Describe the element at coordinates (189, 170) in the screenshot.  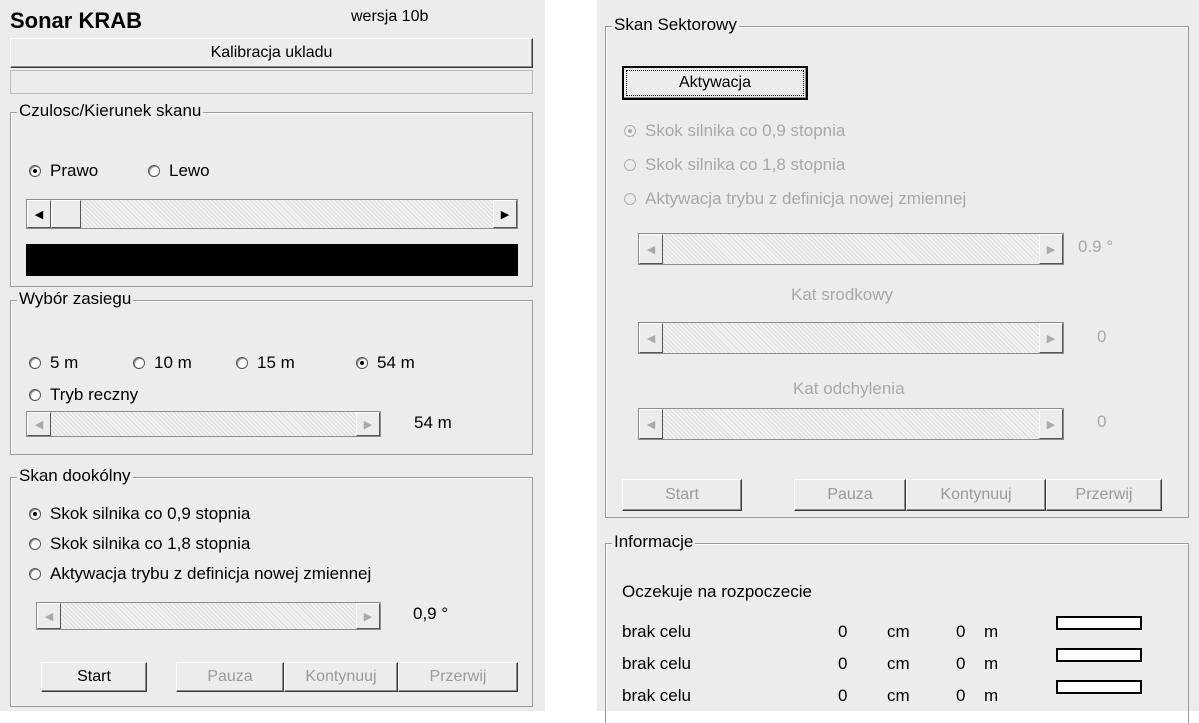
I see `direction-left-label: Lewo` at that location.